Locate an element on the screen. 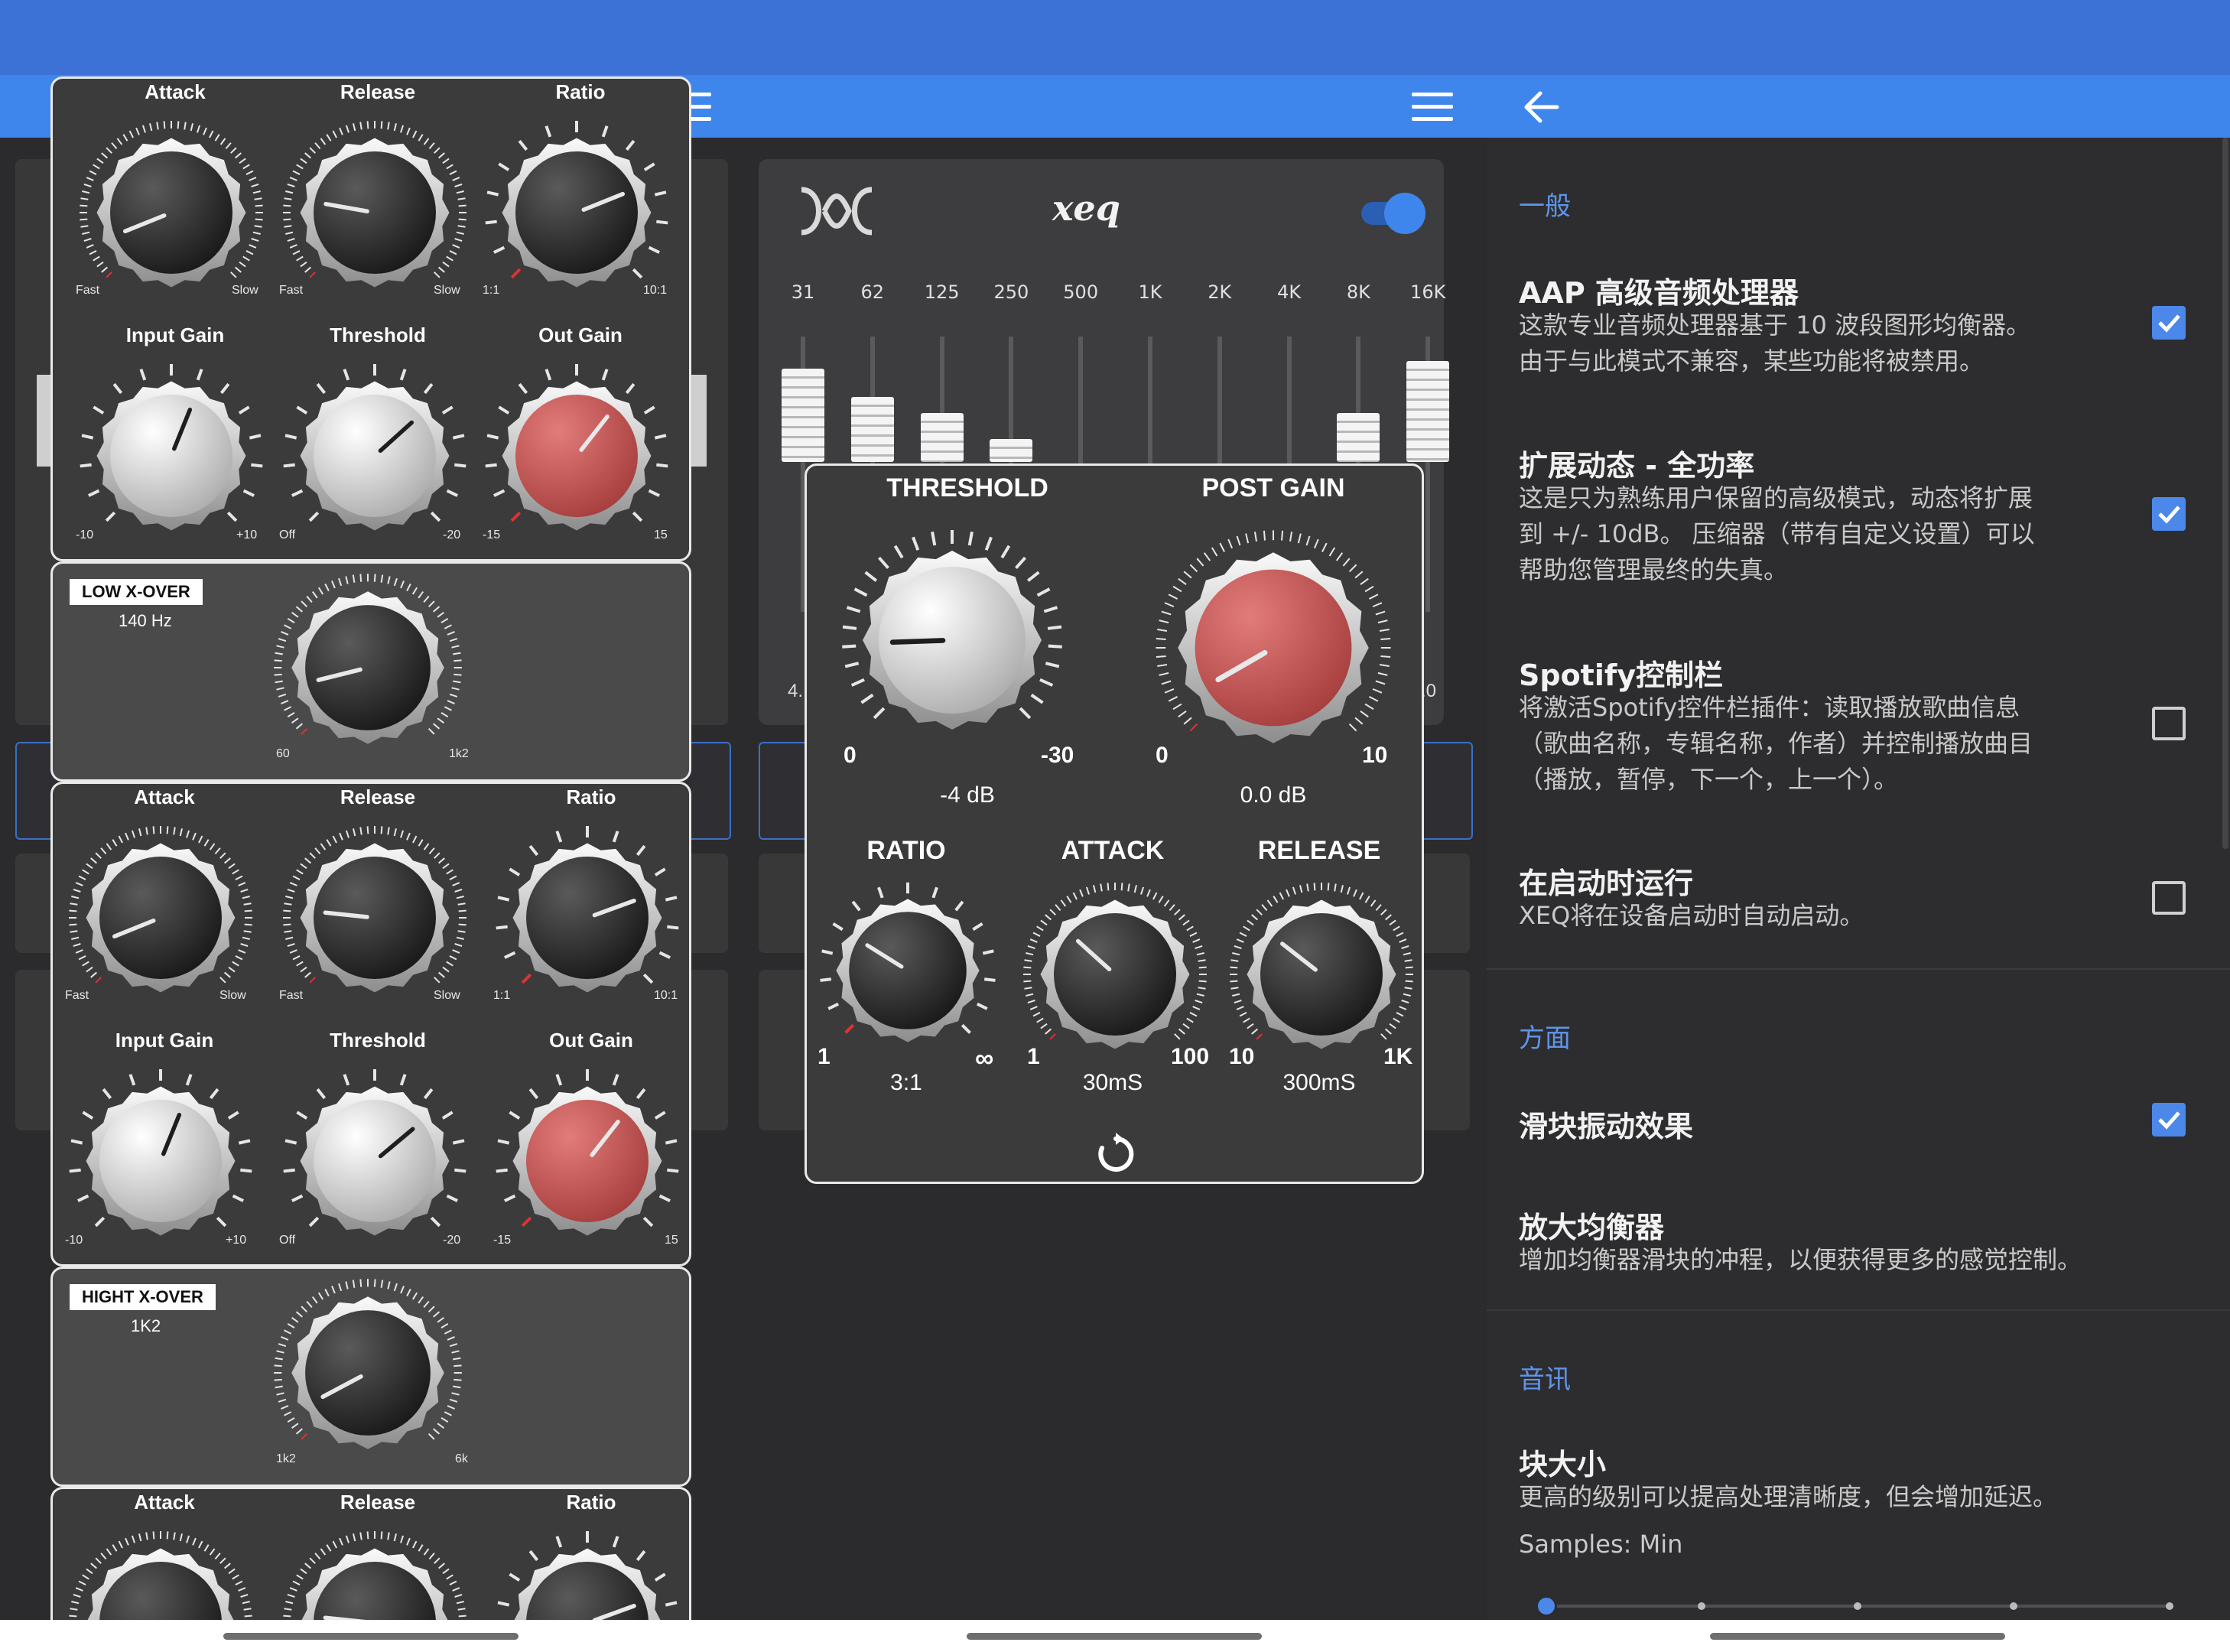  setting-title: 滑块振动效果 is located at coordinates (1606, 1127).